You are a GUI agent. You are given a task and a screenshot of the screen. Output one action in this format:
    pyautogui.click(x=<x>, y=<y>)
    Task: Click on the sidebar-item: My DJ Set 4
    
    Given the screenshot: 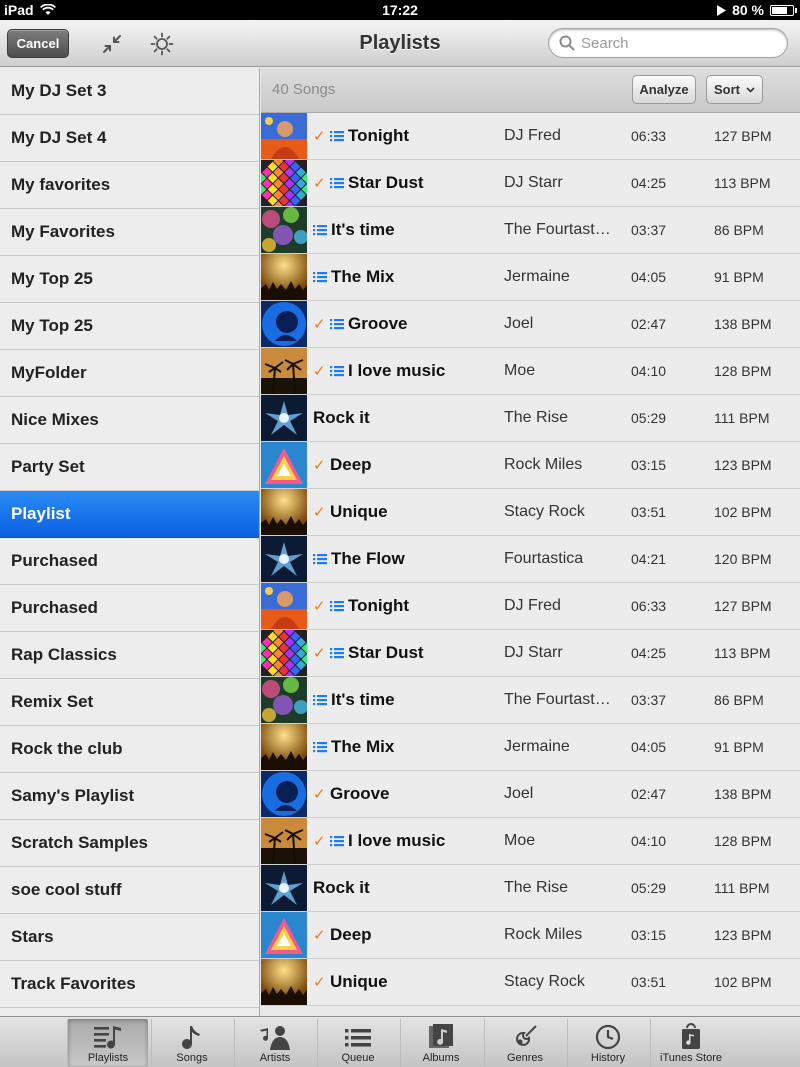 What is the action you would take?
    pyautogui.click(x=129, y=138)
    